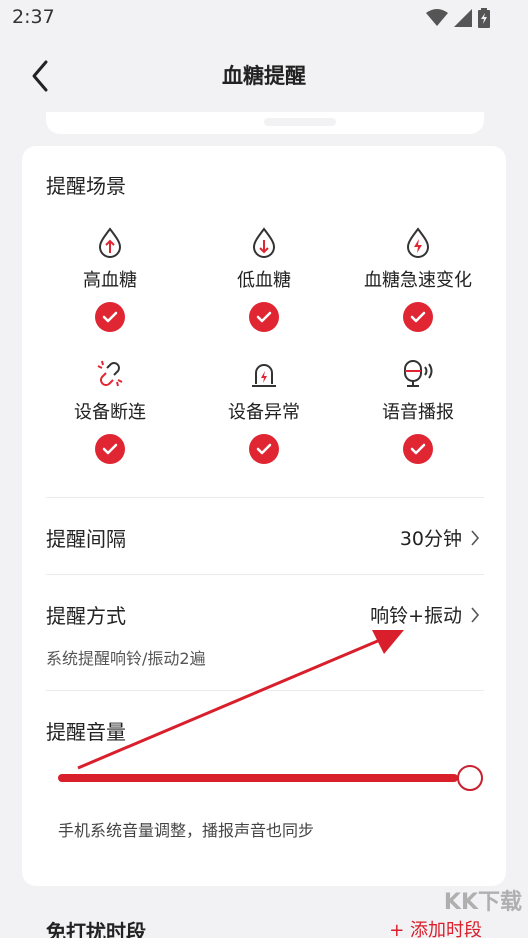 The width and height of the screenshot is (528, 938). What do you see at coordinates (264, 412) in the screenshot?
I see `scene-label: 设备异常` at bounding box center [264, 412].